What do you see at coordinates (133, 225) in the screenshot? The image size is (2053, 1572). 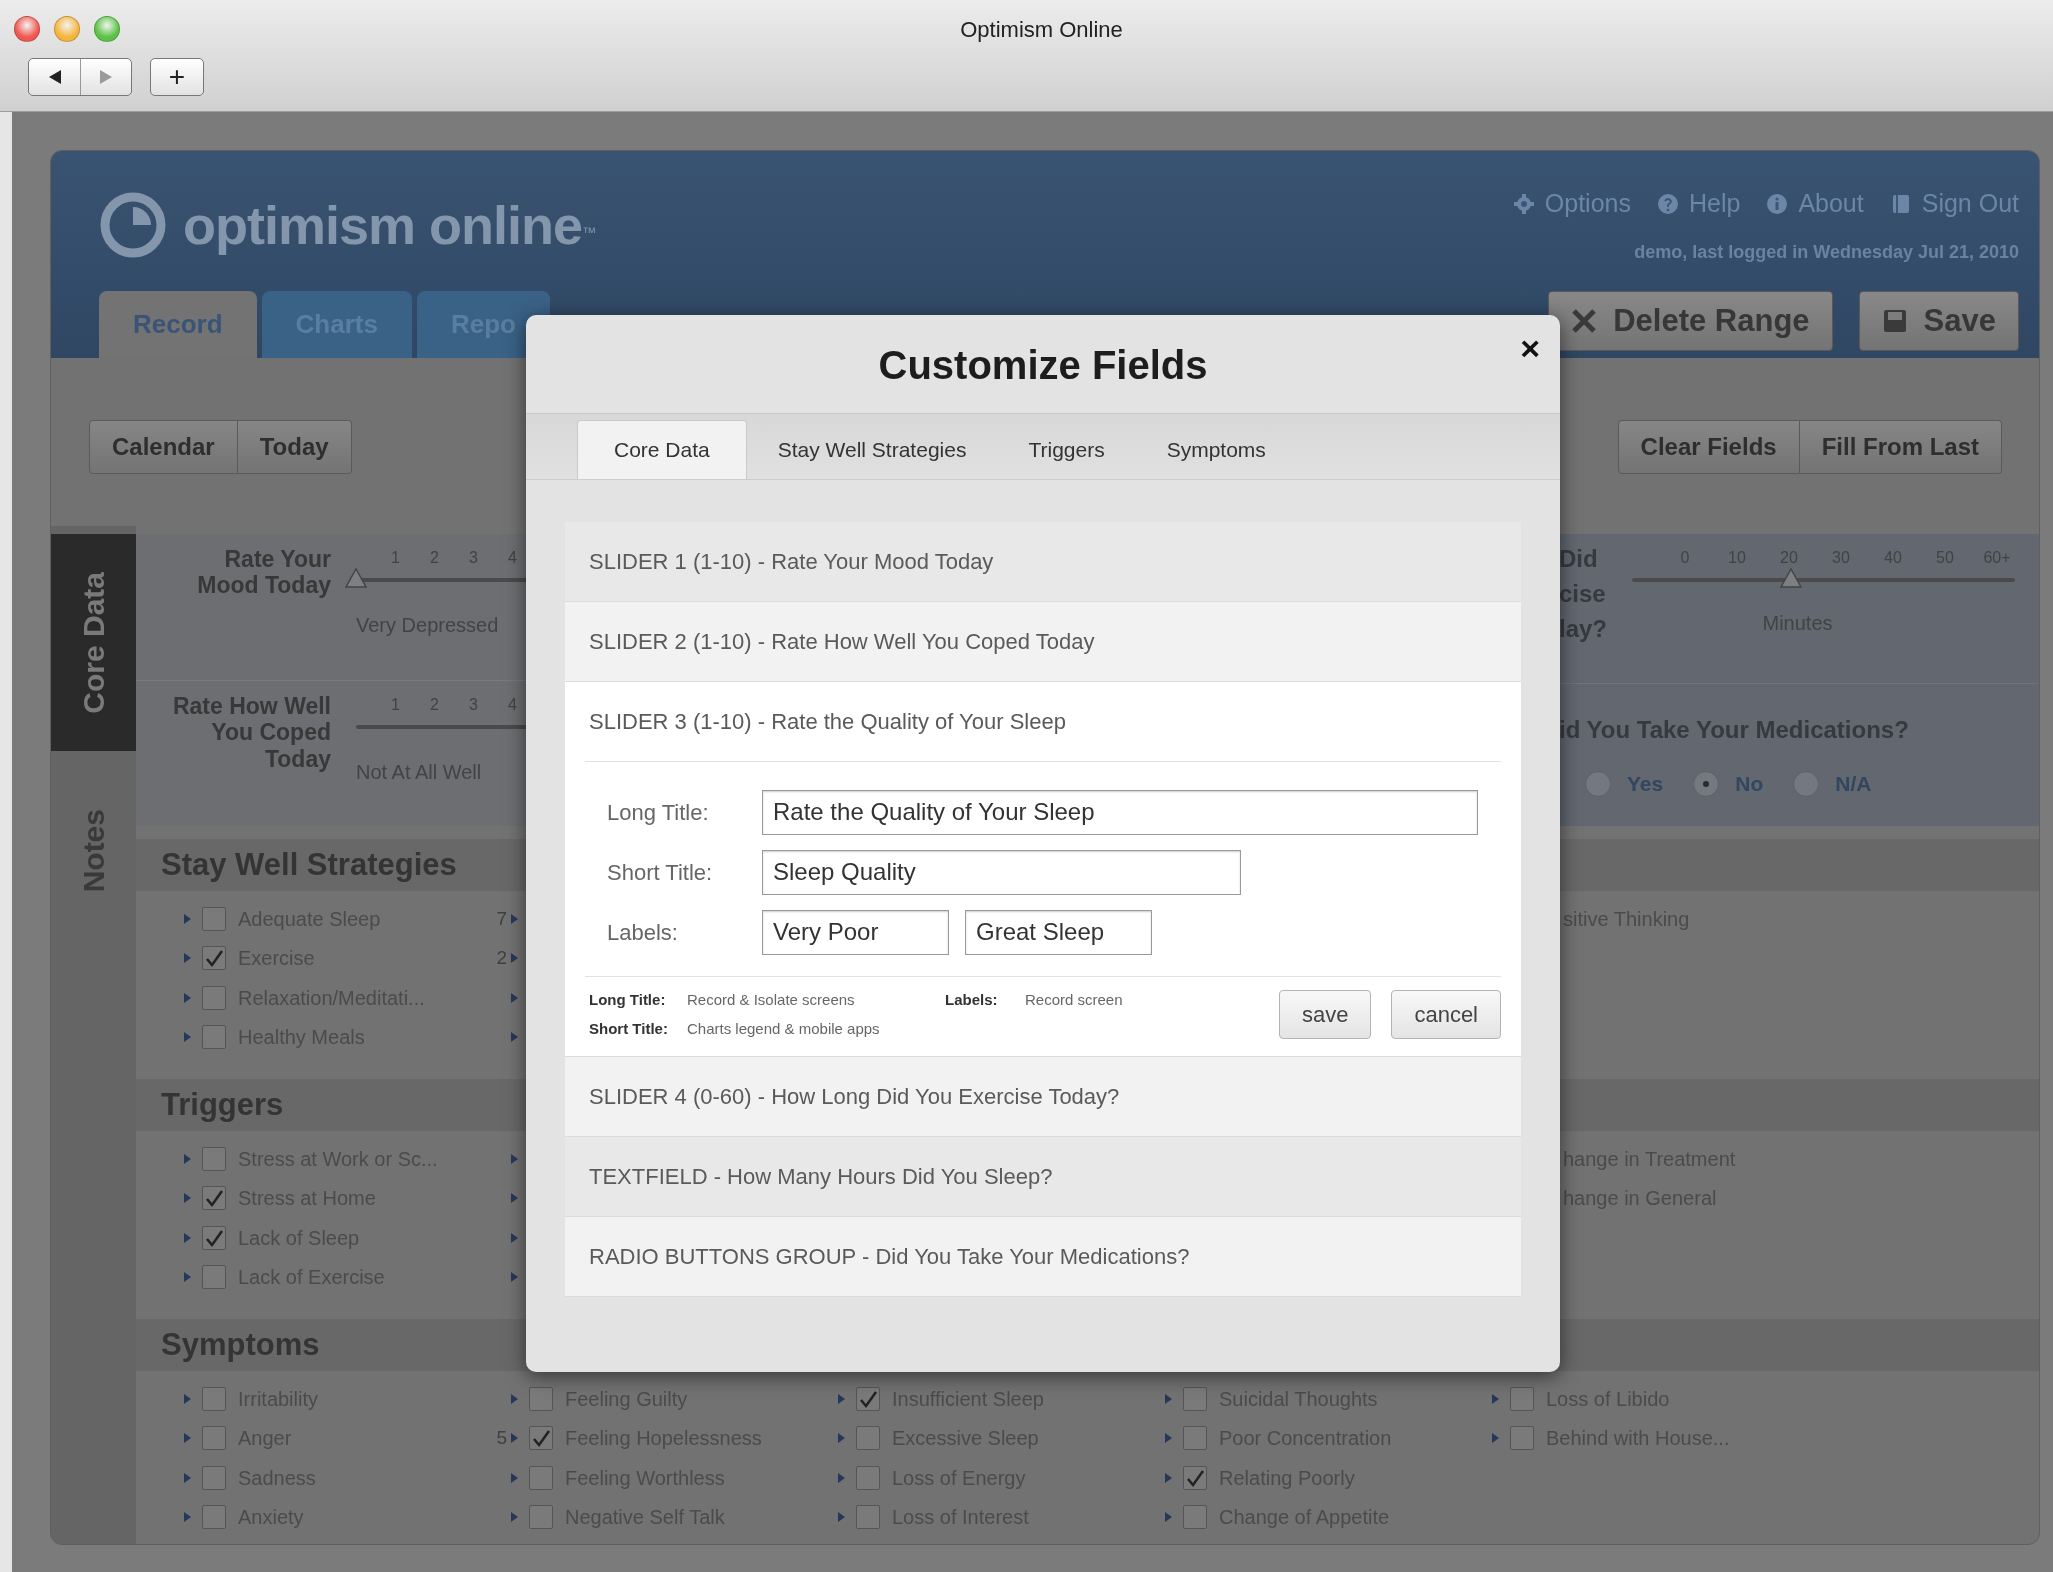 I see `logo-icon` at bounding box center [133, 225].